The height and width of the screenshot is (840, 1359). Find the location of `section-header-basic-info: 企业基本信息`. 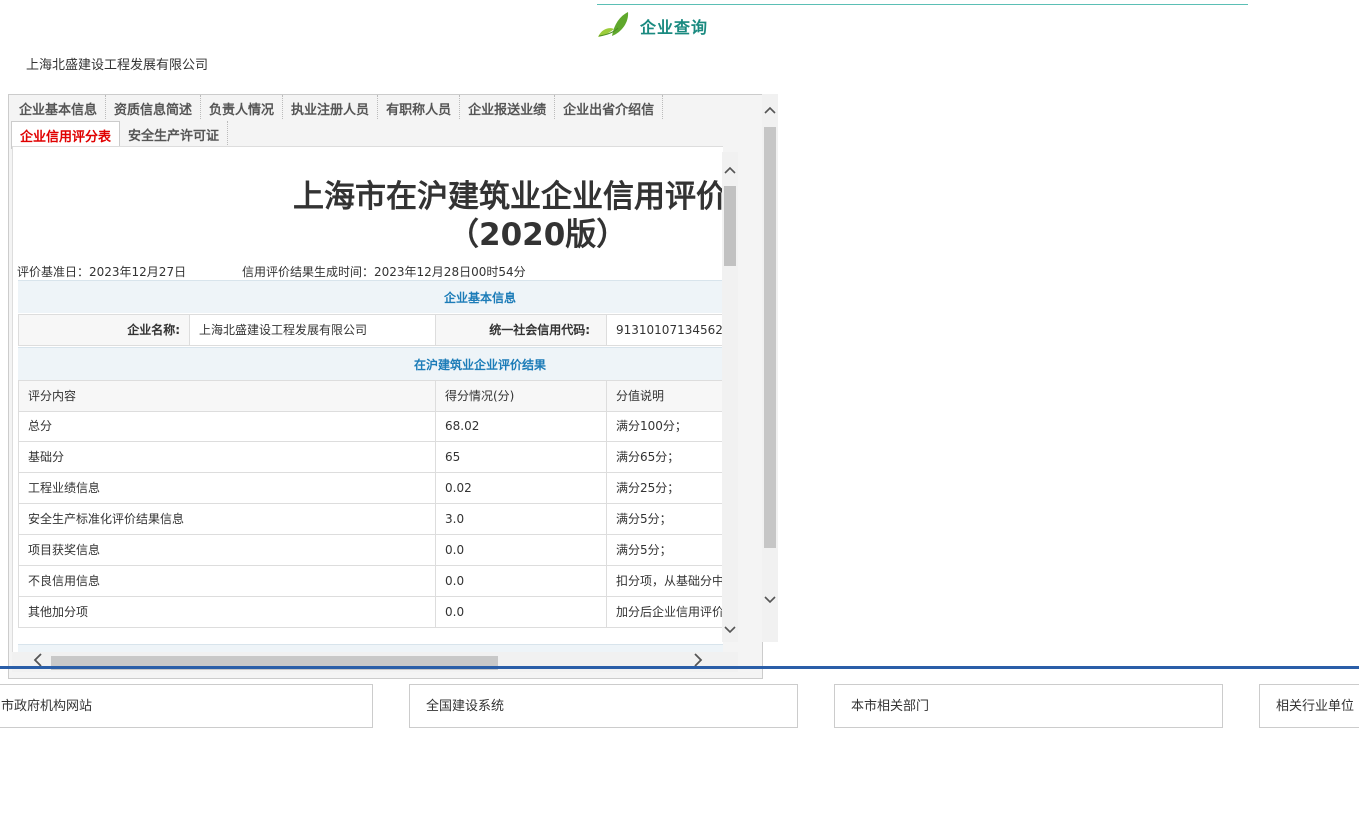

section-header-basic-info: 企业基本信息 is located at coordinates (370, 296).